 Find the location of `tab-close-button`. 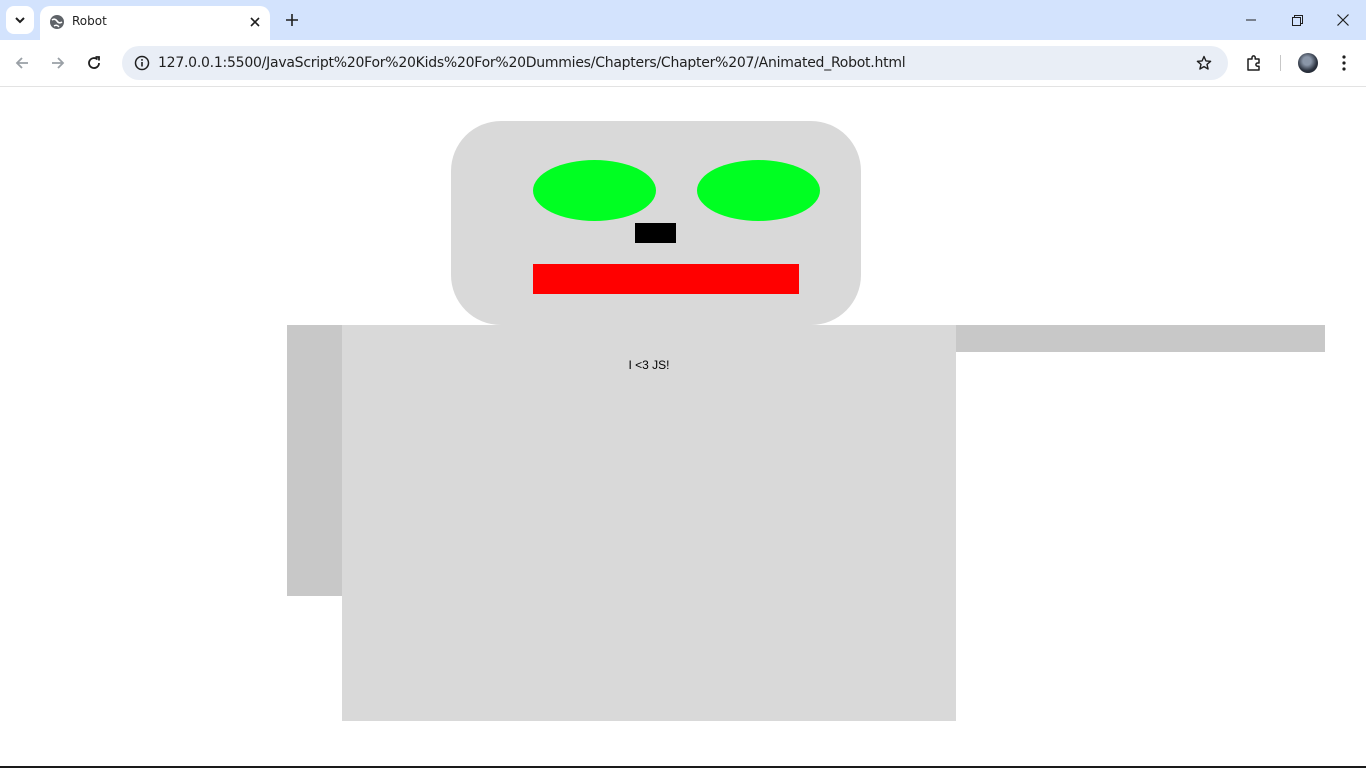

tab-close-button is located at coordinates (255, 22).